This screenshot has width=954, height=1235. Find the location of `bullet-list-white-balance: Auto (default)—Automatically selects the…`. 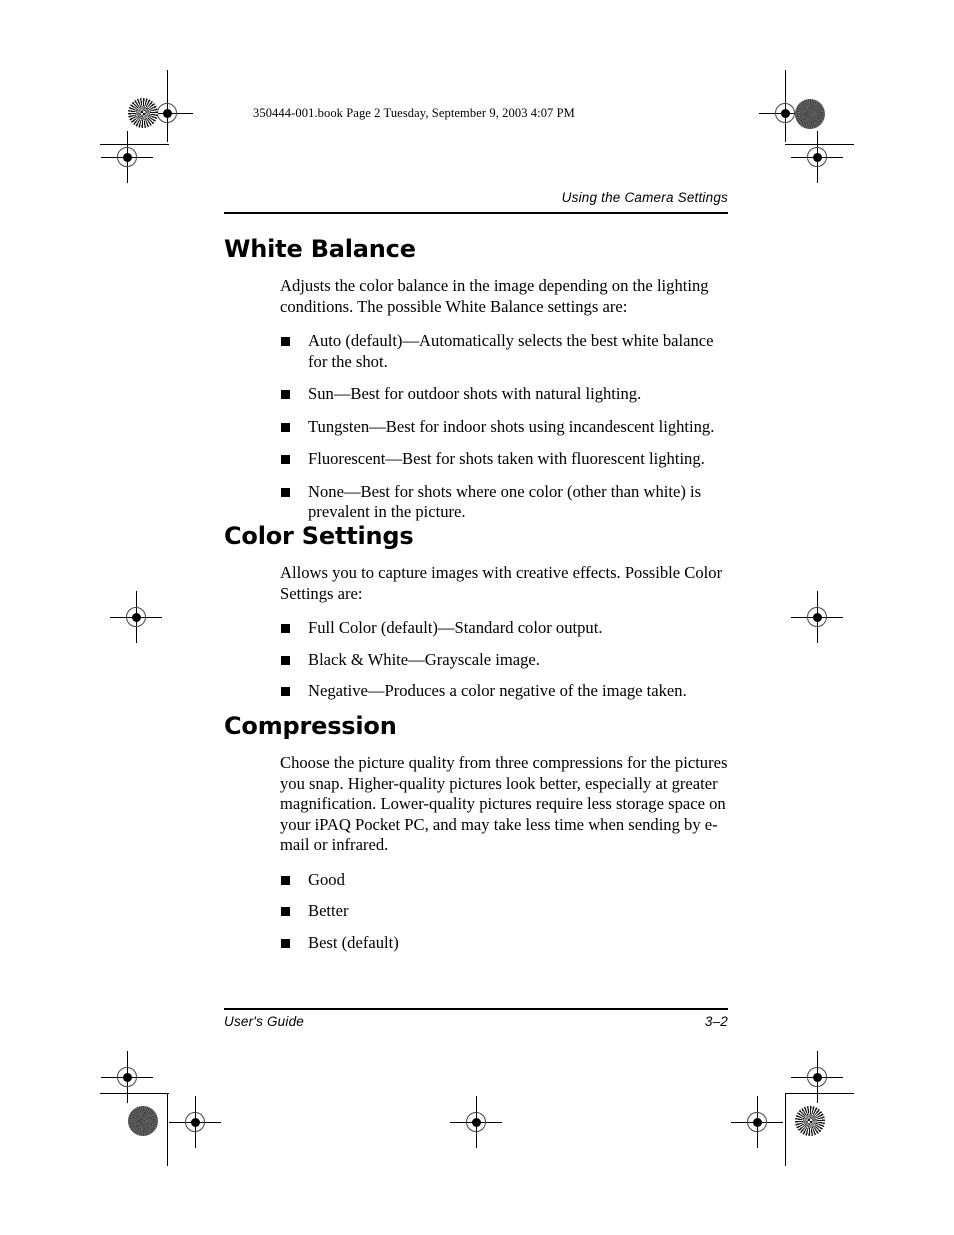

bullet-list-white-balance: Auto (default)—Automatically selects the… is located at coordinates (507, 427).